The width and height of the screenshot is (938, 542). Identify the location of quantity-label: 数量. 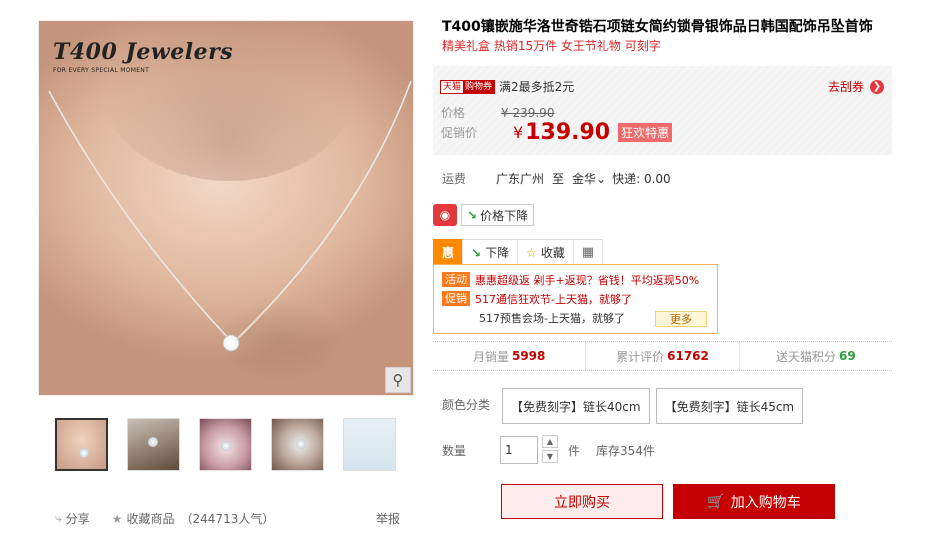
(454, 450).